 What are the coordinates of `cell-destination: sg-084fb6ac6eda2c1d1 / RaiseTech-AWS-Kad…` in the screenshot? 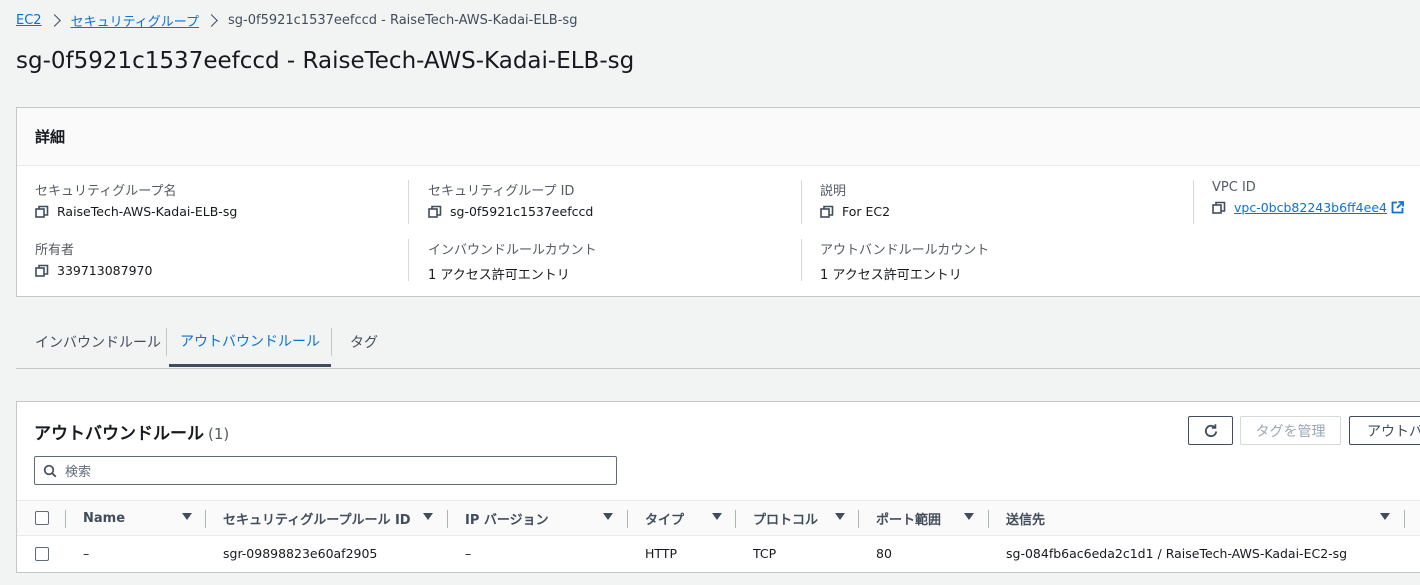 It's located at (1177, 553).